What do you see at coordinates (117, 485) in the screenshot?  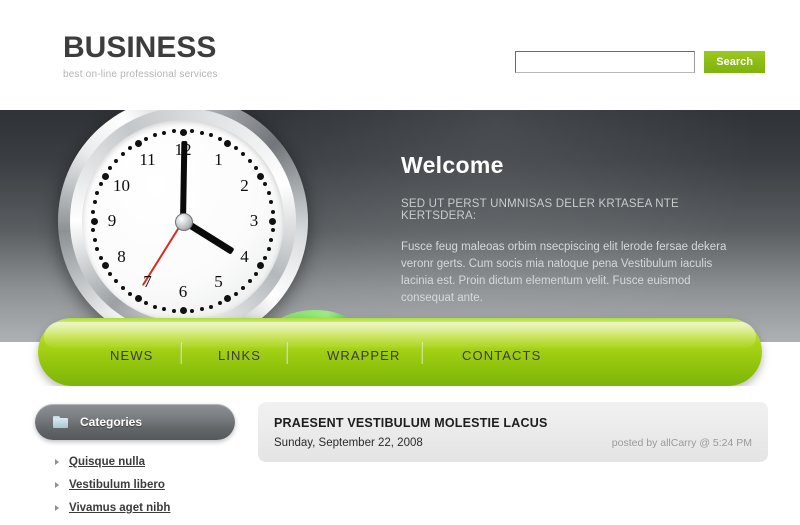 I see `sidebar-link-2: Vestibulum libero` at bounding box center [117, 485].